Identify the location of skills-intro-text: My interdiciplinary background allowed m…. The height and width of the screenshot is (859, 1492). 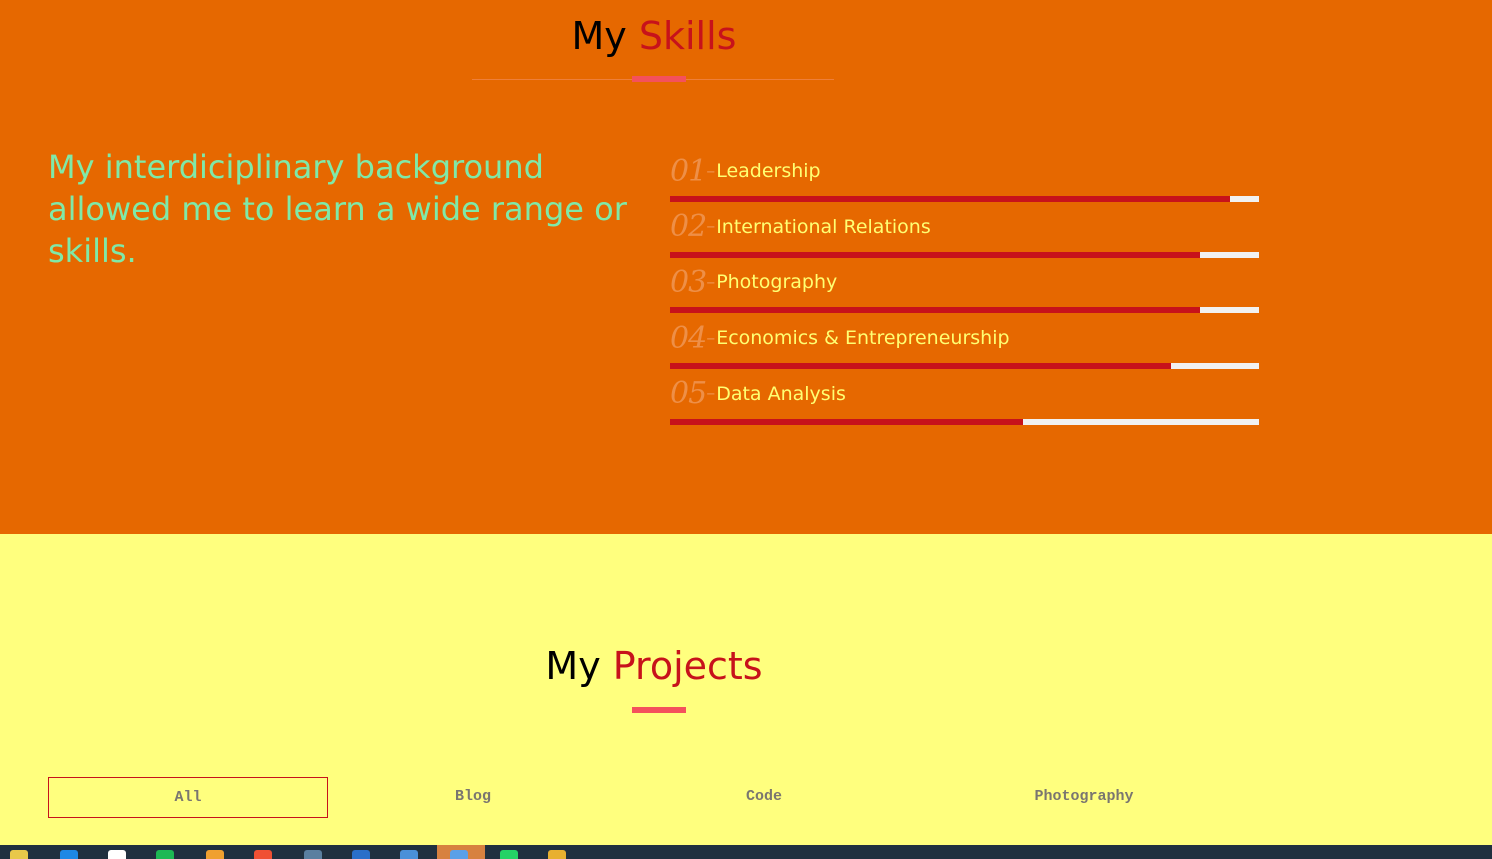
(337, 209).